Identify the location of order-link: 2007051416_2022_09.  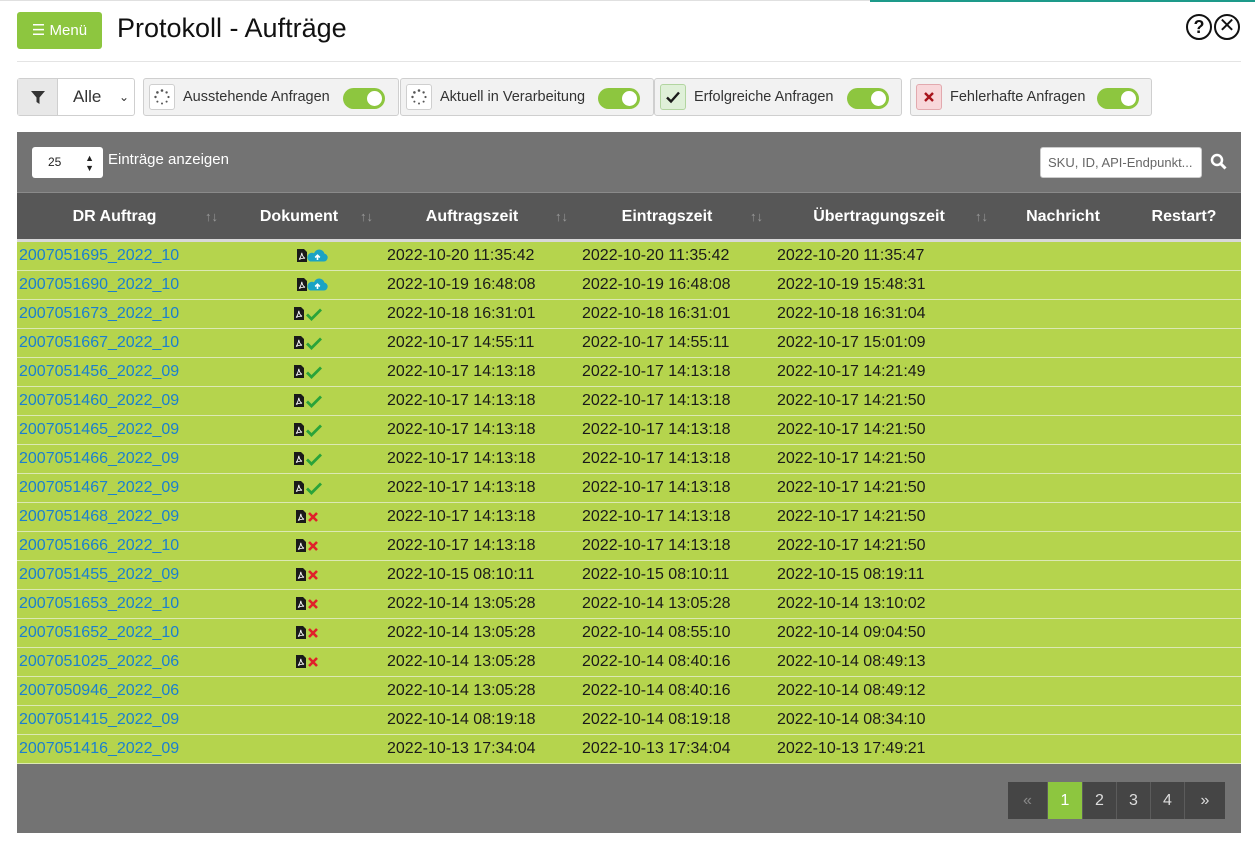
(99, 749).